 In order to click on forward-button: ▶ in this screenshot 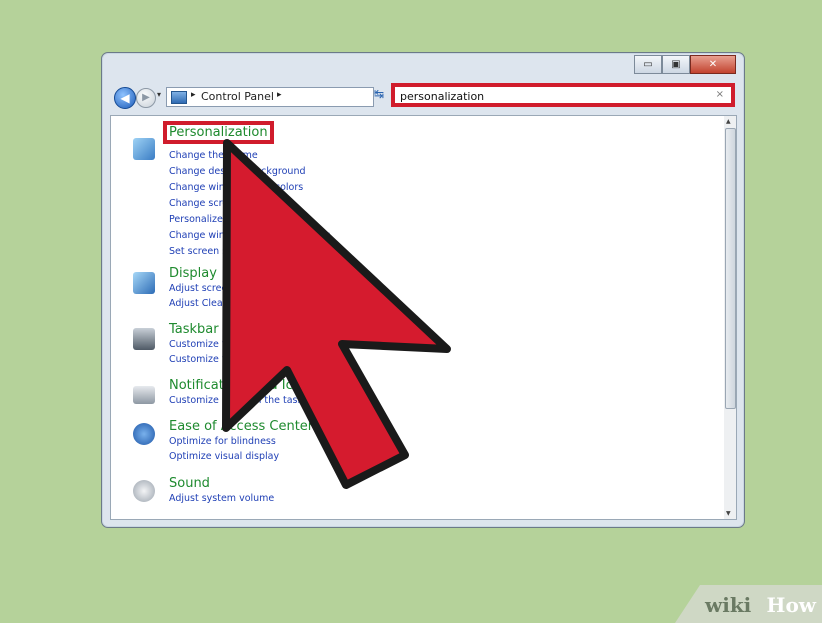, I will do `click(146, 98)`.